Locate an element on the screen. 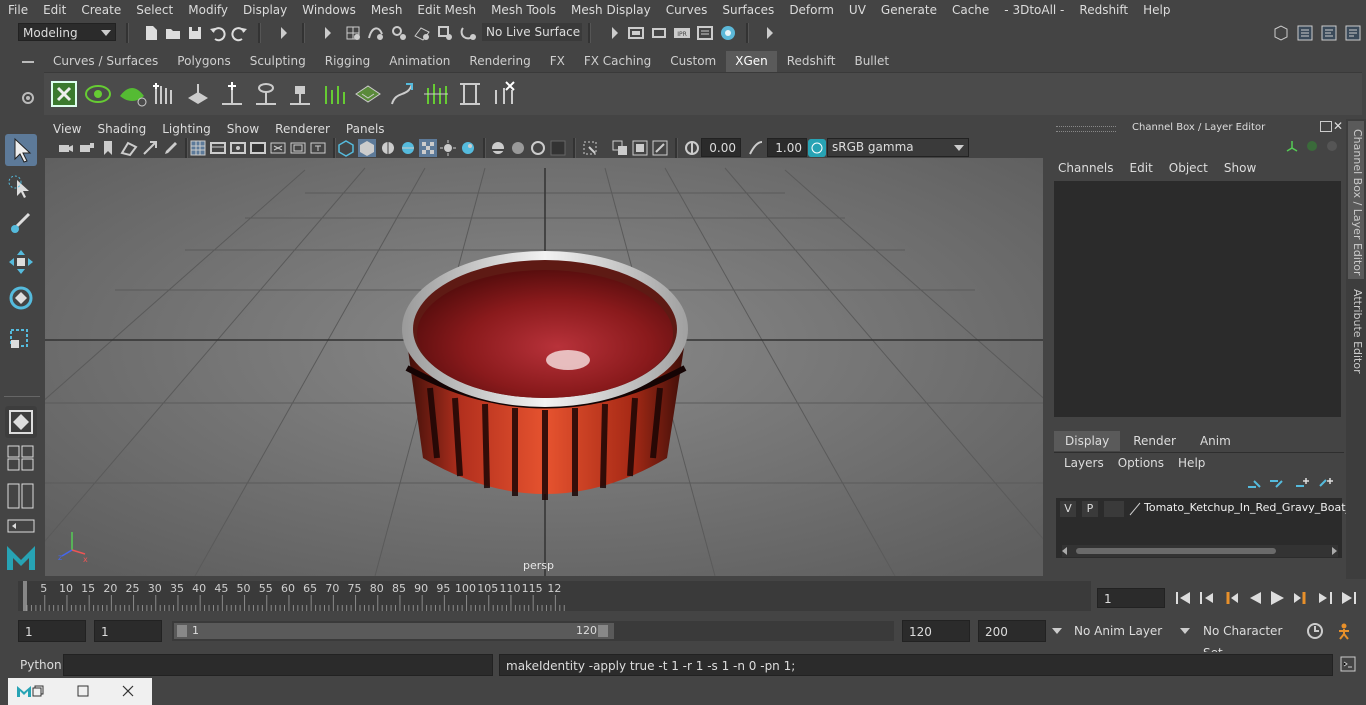  animation-preferences-icon is located at coordinates (1344, 631).